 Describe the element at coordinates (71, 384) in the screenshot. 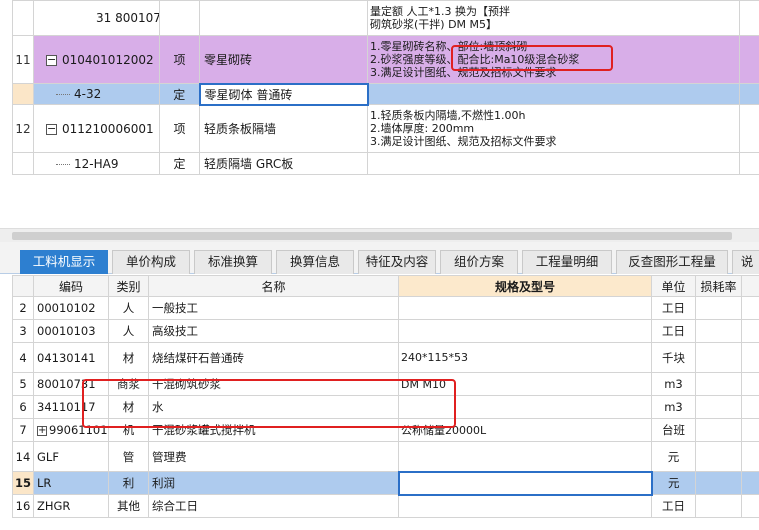

I see `cell-code: 80010731` at that location.